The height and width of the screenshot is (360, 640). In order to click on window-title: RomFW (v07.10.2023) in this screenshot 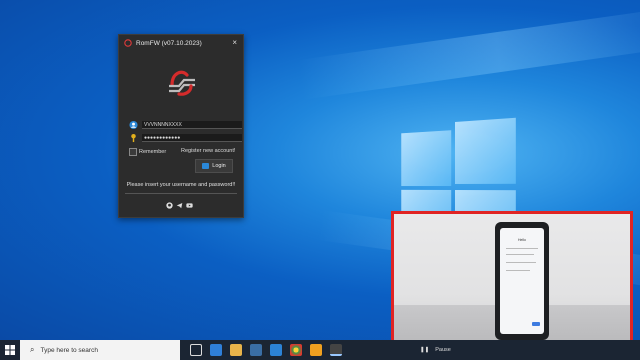, I will do `click(169, 43)`.